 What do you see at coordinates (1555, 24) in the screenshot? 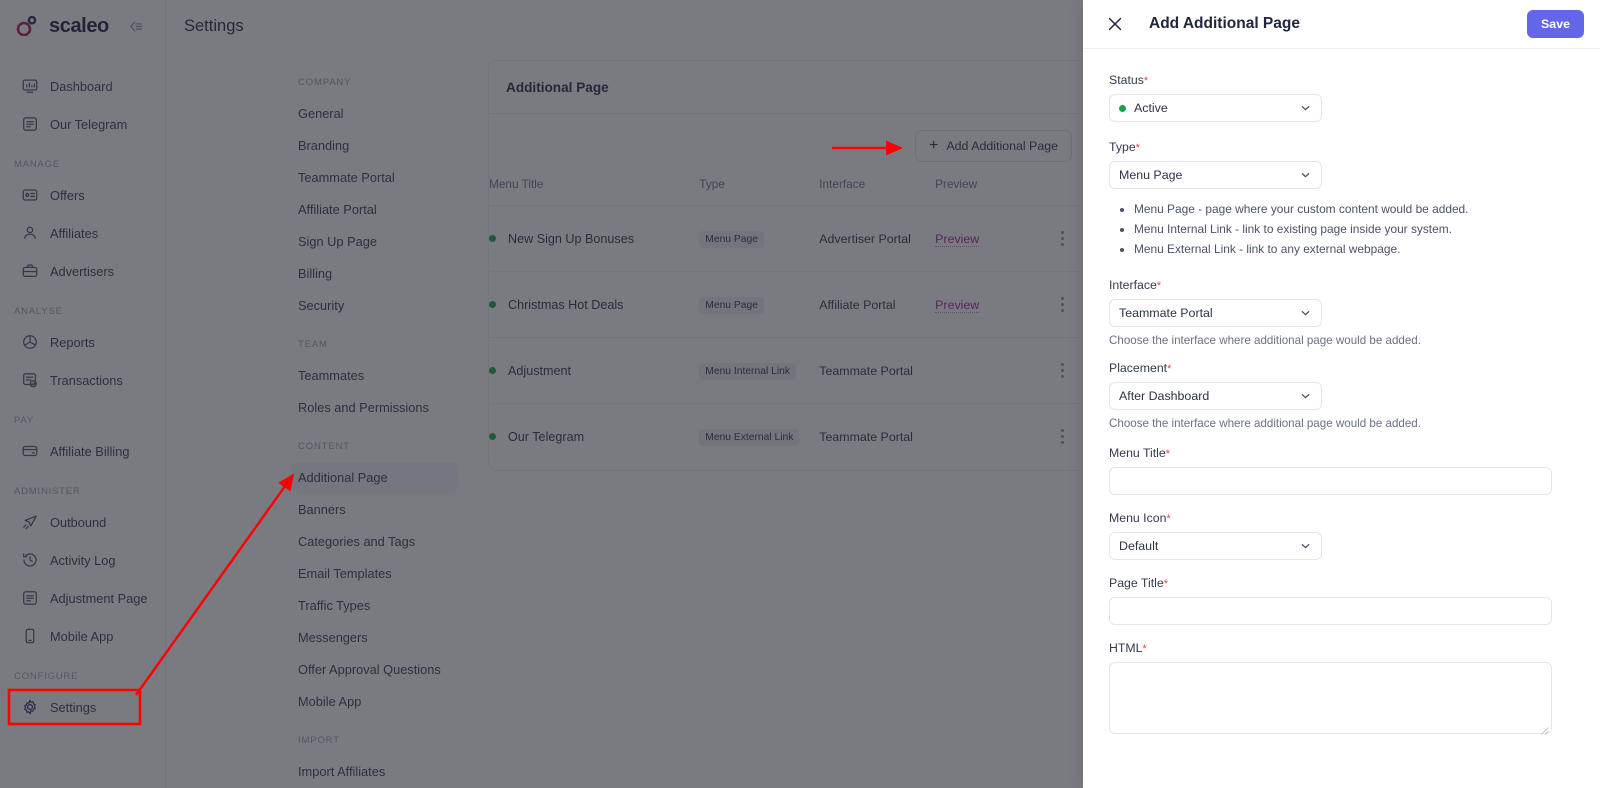
I see `save-button: Save` at bounding box center [1555, 24].